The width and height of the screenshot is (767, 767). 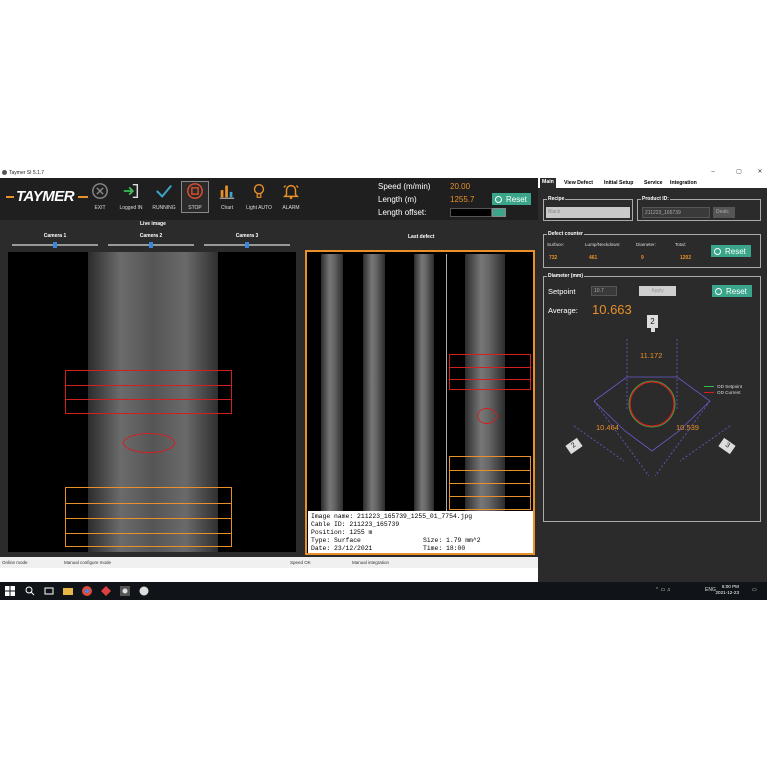 What do you see at coordinates (353, 548) in the screenshot?
I see `date-value: 23/12/2021` at bounding box center [353, 548].